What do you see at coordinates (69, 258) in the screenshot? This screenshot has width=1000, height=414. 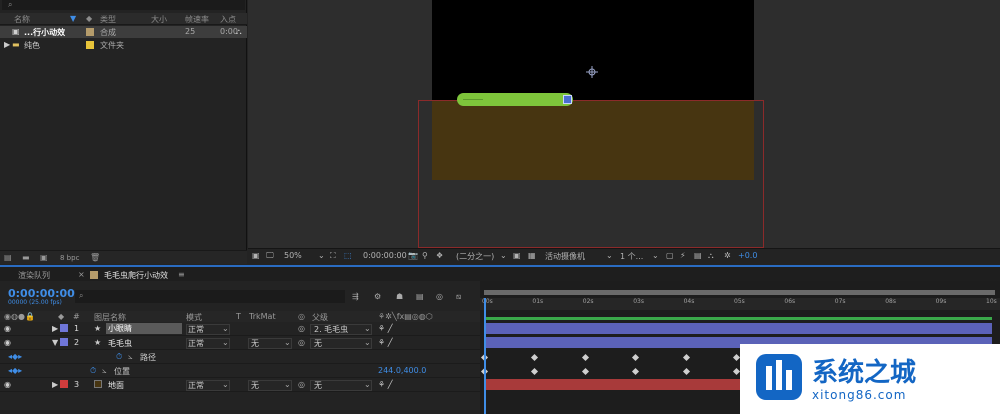 I see `bpc-label: 8 bpc` at bounding box center [69, 258].